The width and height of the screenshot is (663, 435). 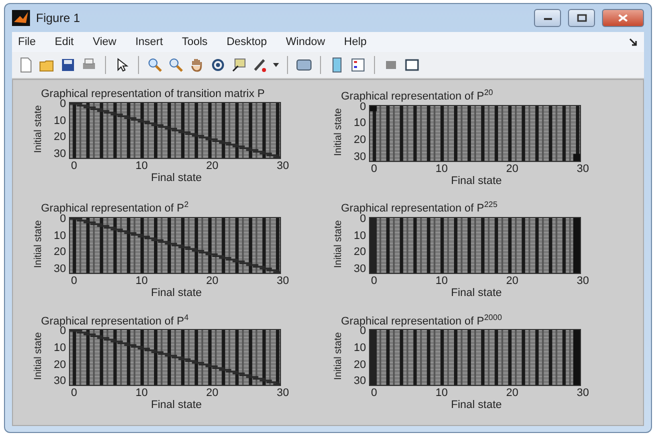 I want to click on show-tools-icon, so click(x=412, y=65).